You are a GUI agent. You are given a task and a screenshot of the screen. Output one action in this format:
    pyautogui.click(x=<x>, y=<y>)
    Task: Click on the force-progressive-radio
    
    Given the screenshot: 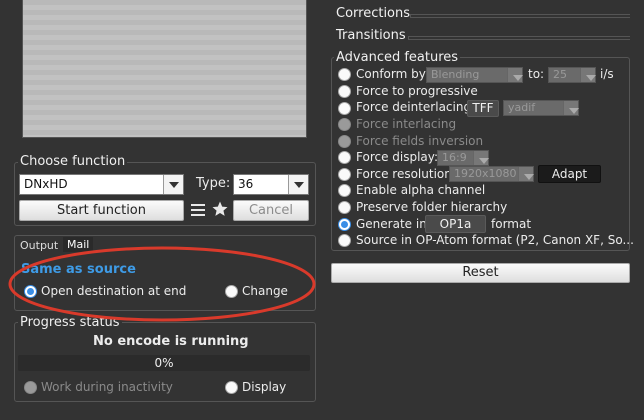 What is the action you would take?
    pyautogui.click(x=344, y=91)
    